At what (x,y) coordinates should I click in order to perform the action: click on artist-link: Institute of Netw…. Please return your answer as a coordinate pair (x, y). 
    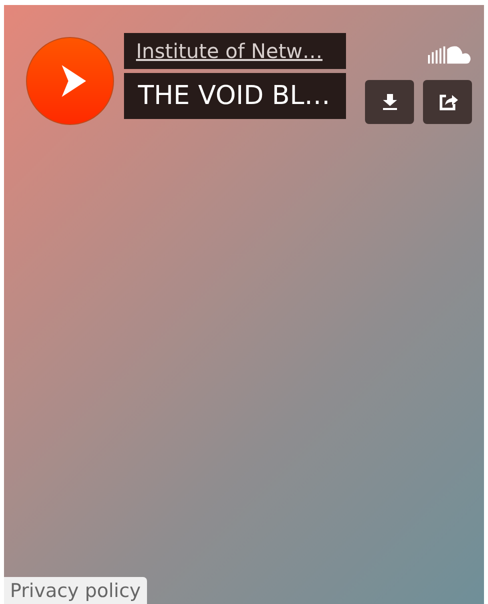
    Looking at the image, I should click on (235, 51).